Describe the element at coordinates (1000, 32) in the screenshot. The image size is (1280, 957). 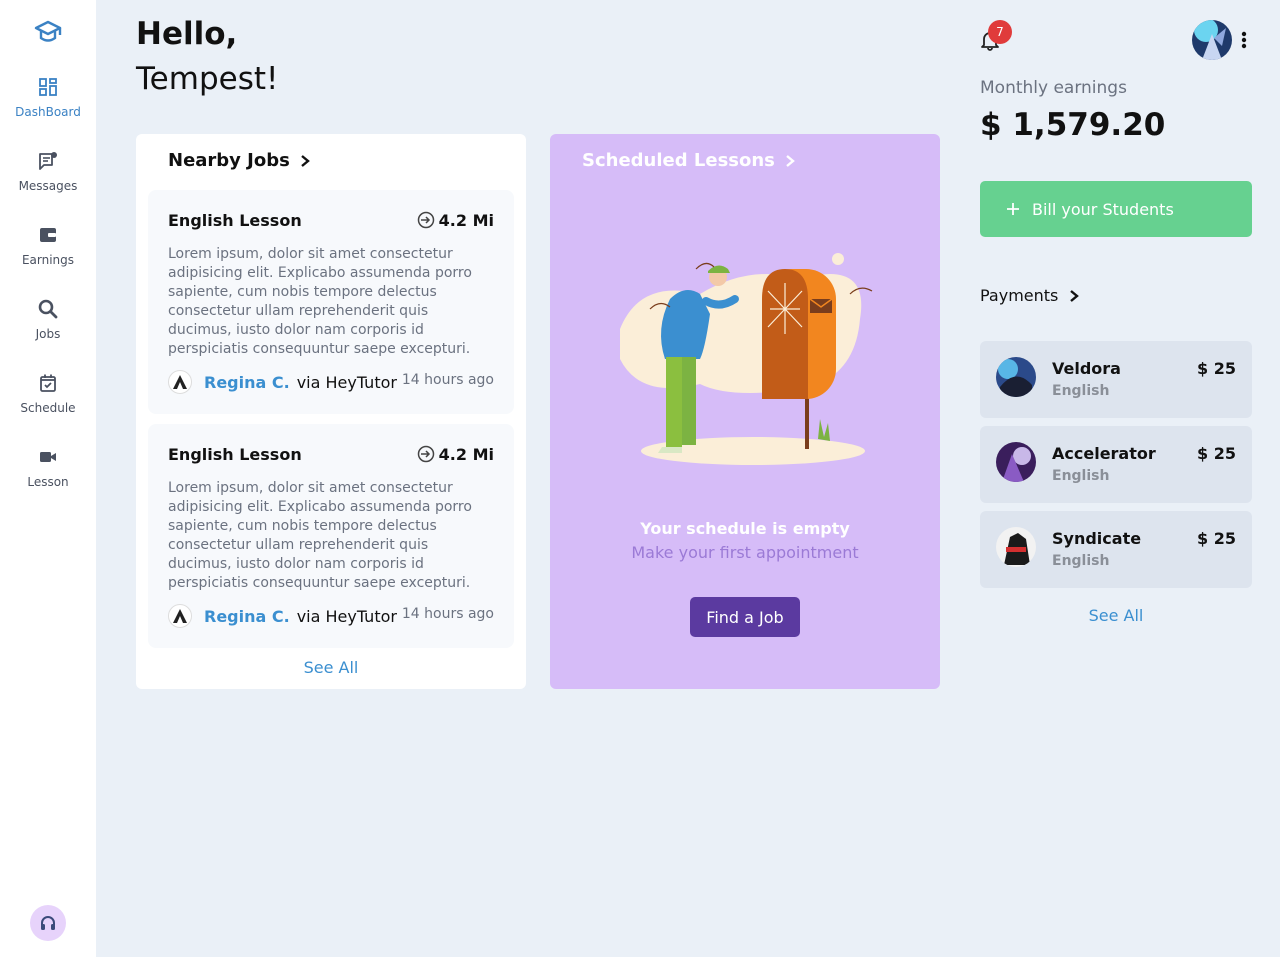
I see `notification-badge: 7` at that location.